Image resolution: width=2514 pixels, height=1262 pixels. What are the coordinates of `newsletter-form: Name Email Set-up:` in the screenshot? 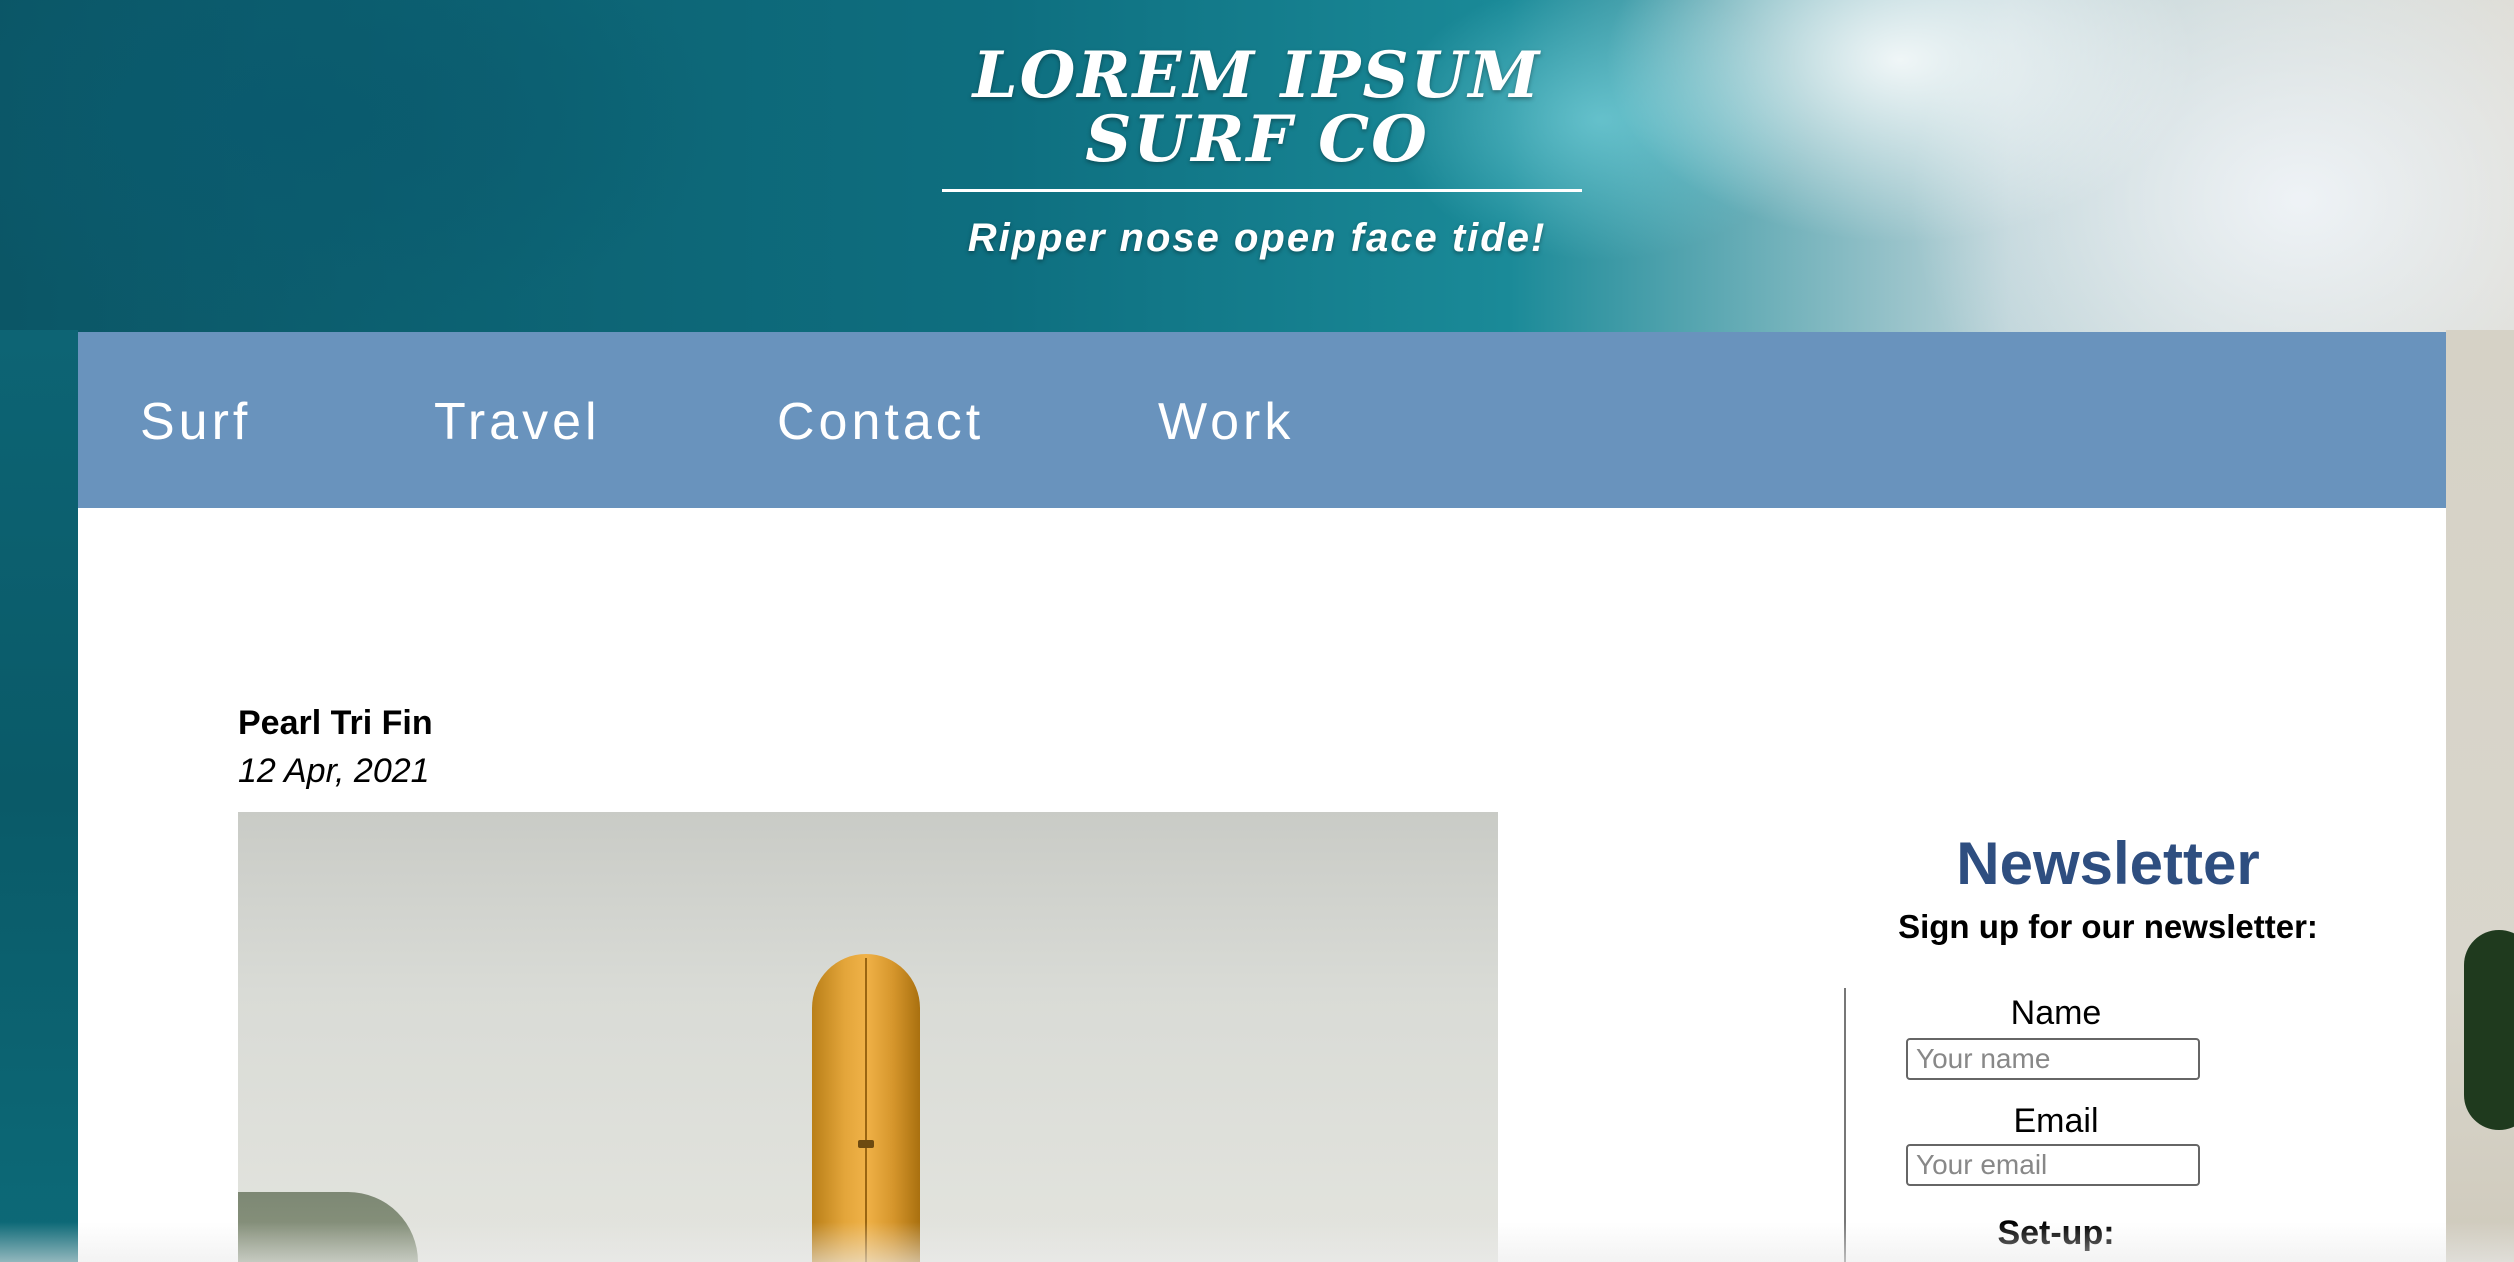 It's located at (2064, 1125).